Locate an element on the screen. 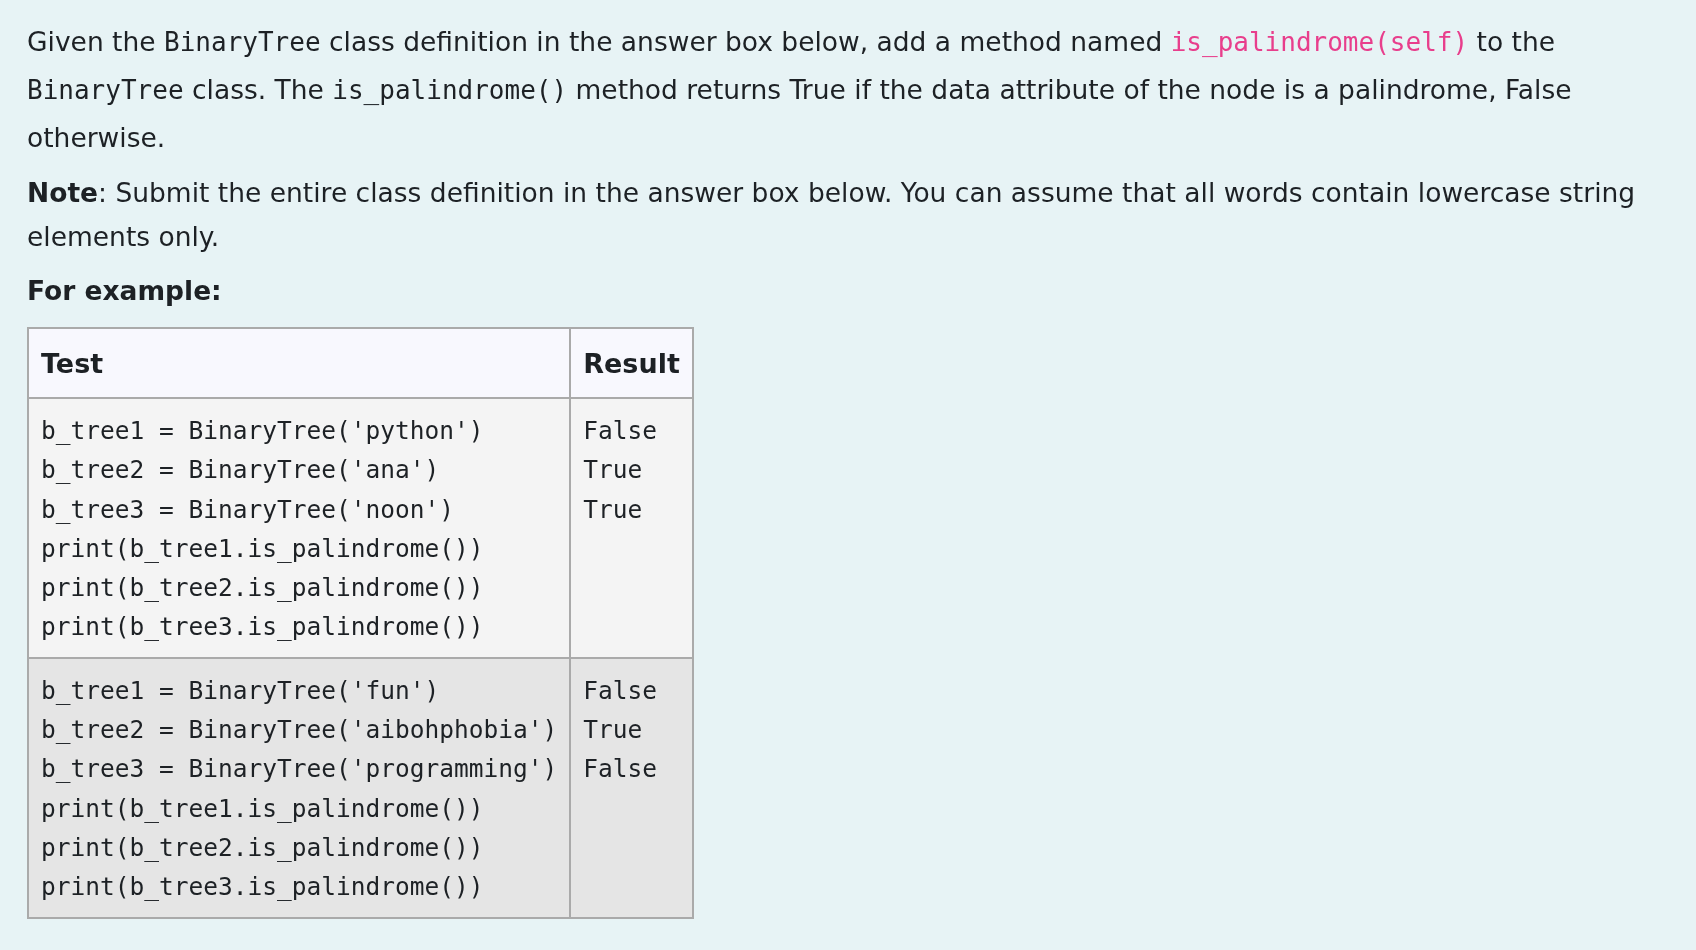 This screenshot has width=1696, height=950. test-code-cell: b_tree1 = BinaryTree('python') b_tree2 = BinaryTree('ana') b_tree3 = BinaryTree('noon') print(b_tree1.is_palindrome()) print(b_tree2.is_palindrome()) print(b_tree3.is_palindrome()) is located at coordinates (299, 528).